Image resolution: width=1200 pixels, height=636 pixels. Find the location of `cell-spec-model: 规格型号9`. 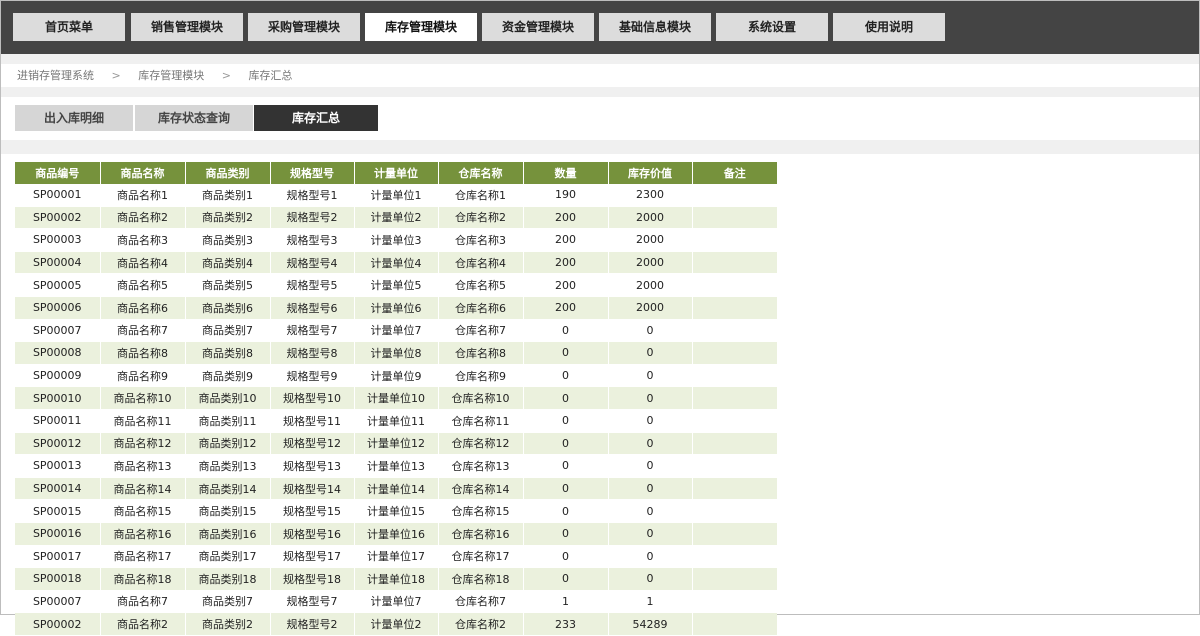

cell-spec-model: 规格型号9 is located at coordinates (312, 376).